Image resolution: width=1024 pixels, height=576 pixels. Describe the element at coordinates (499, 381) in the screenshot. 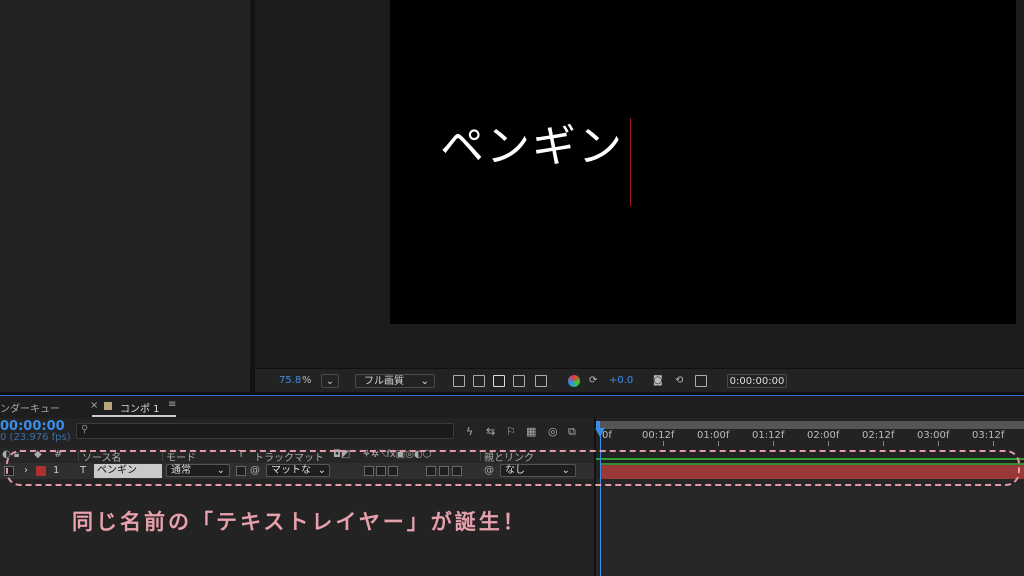

I see `mask-visibility-icon` at that location.